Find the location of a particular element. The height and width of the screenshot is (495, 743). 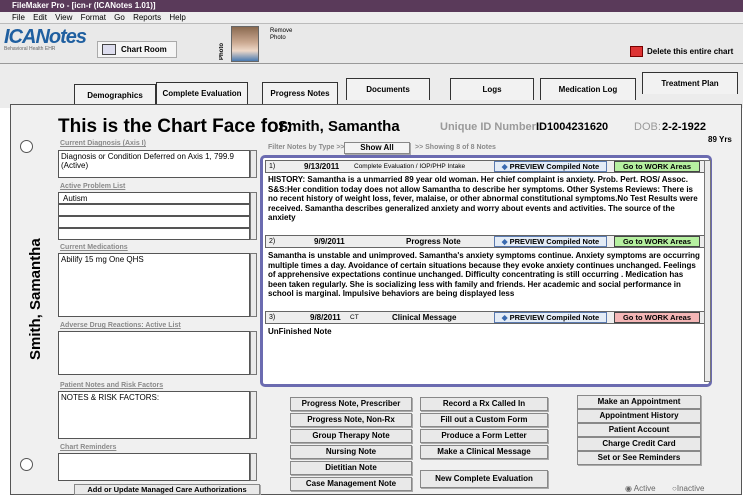

tab-label: Documents is located at coordinates (388, 89).